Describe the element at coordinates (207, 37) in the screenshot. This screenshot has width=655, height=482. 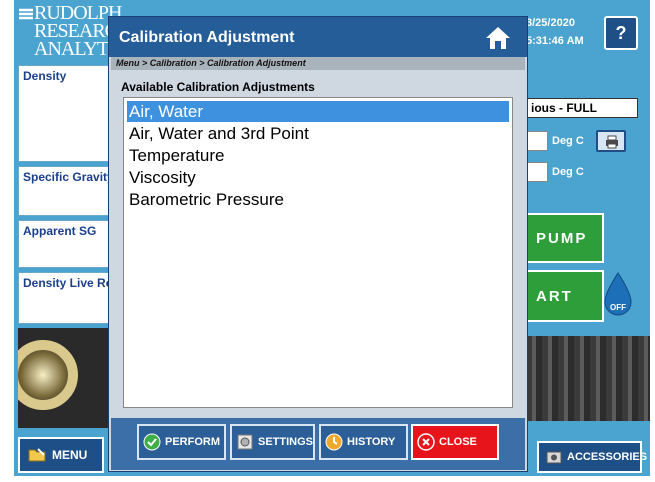
I see `dialog-title: Calibration Adjustment` at that location.